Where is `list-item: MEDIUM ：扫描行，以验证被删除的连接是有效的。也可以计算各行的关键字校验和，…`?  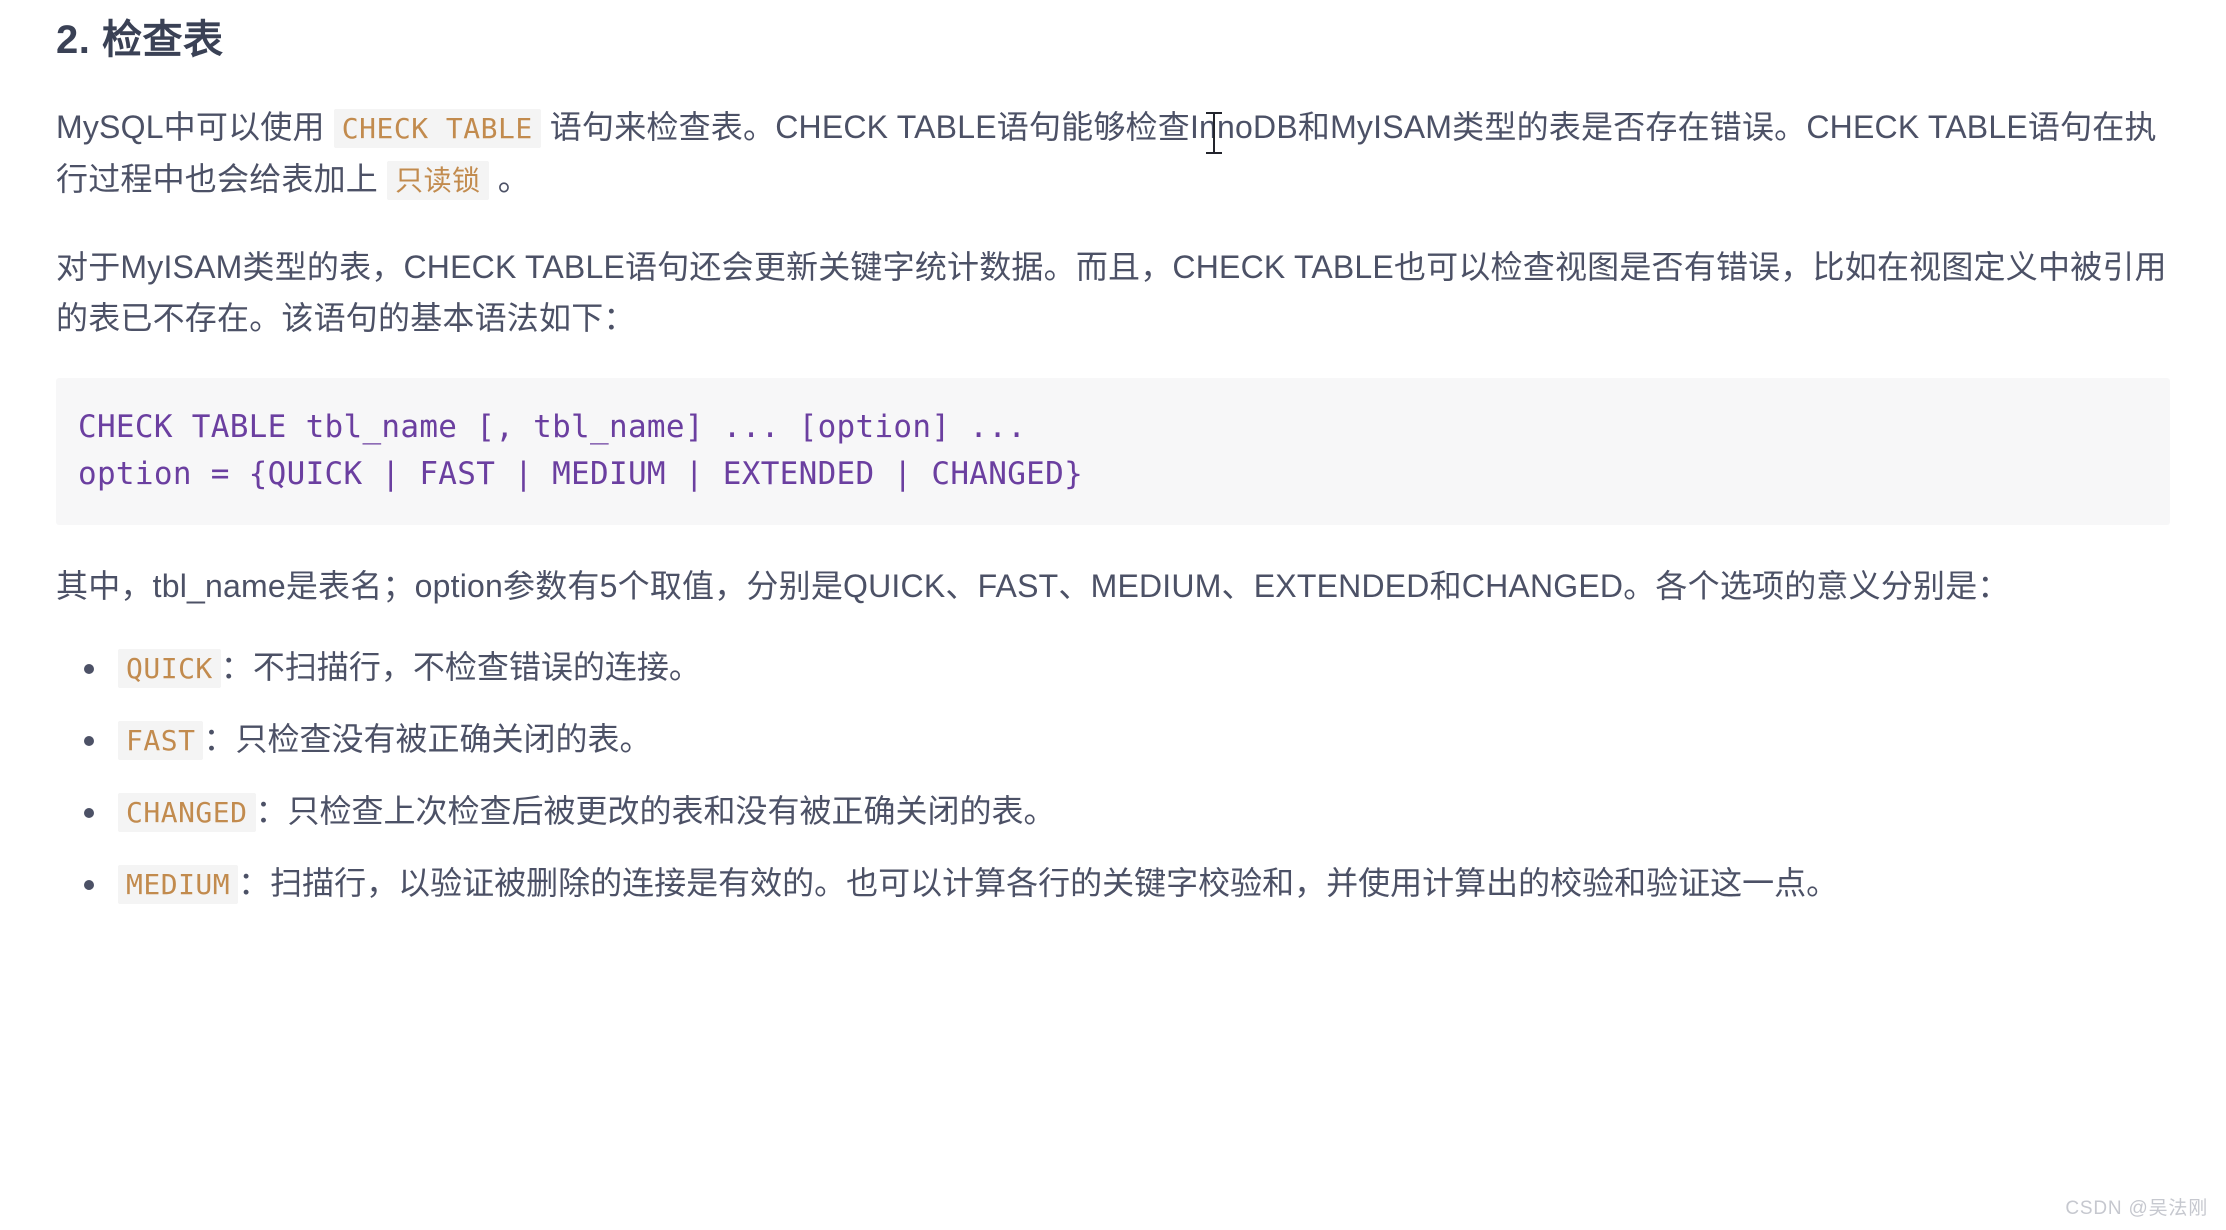 list-item: MEDIUM ：扫描行，以验证被删除的连接是有效的。也可以计算各行的关键字校验和，… is located at coordinates (1127, 884).